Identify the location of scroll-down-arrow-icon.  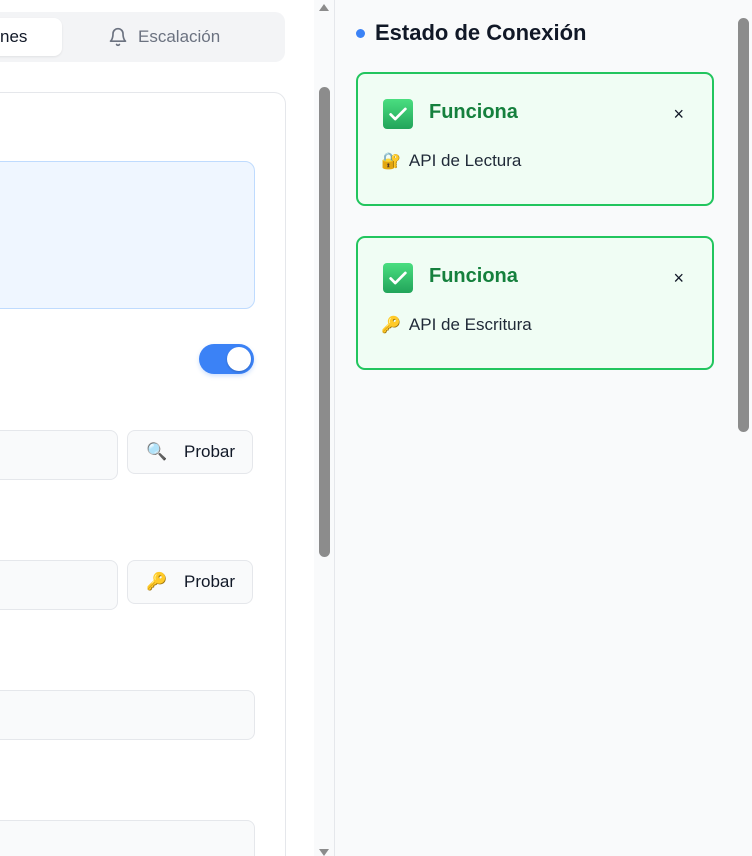
(324, 852).